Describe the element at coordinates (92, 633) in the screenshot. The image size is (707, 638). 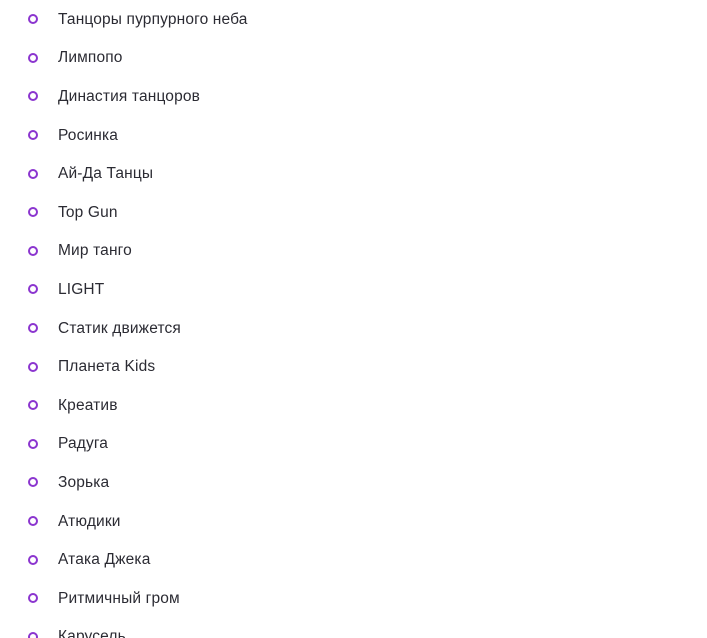
I see `list-item-label: Карусель` at that location.